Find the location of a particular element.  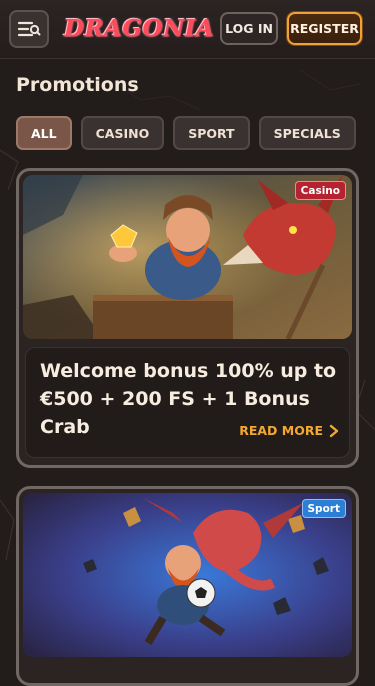

page-title: Promotions is located at coordinates (77, 85).